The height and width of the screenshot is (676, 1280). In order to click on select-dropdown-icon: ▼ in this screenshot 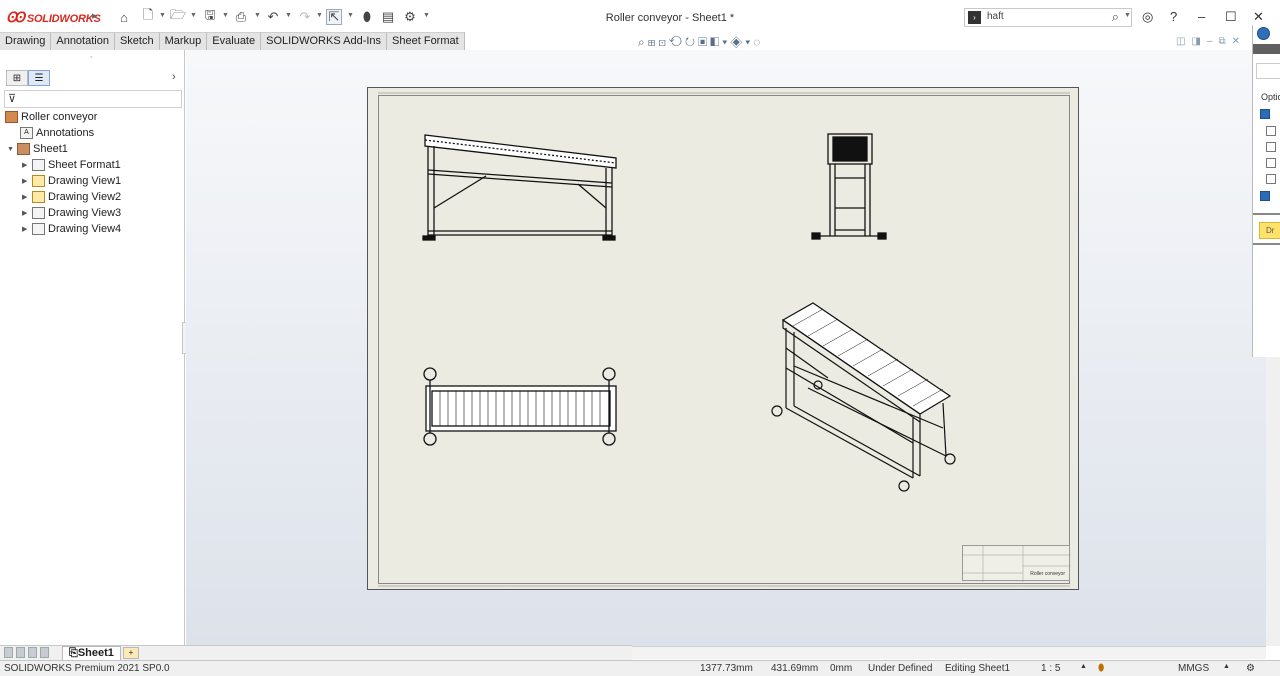, I will do `click(350, 15)`.